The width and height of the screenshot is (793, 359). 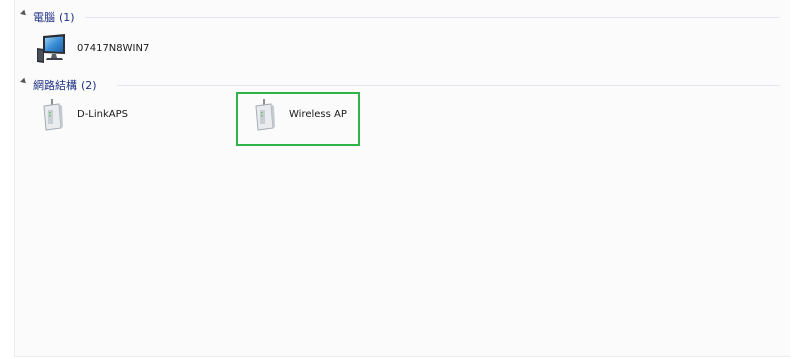 I want to click on network-item-wireless-ap: Wireless AP, so click(x=306, y=116).